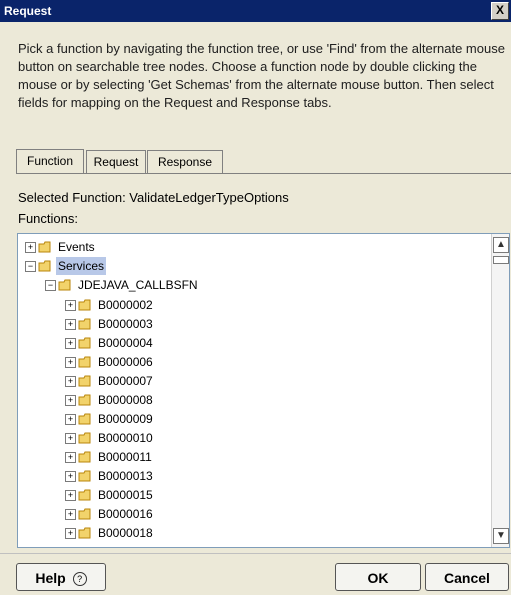 This screenshot has width=511, height=595. Describe the element at coordinates (116, 161) in the screenshot. I see `tab-request: Request` at that location.